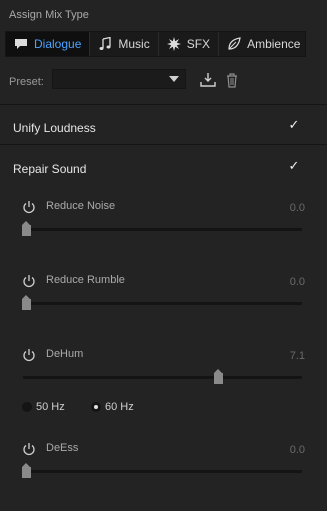 Image resolution: width=327 pixels, height=511 pixels. Describe the element at coordinates (234, 43) in the screenshot. I see `leaf-icon` at that location.